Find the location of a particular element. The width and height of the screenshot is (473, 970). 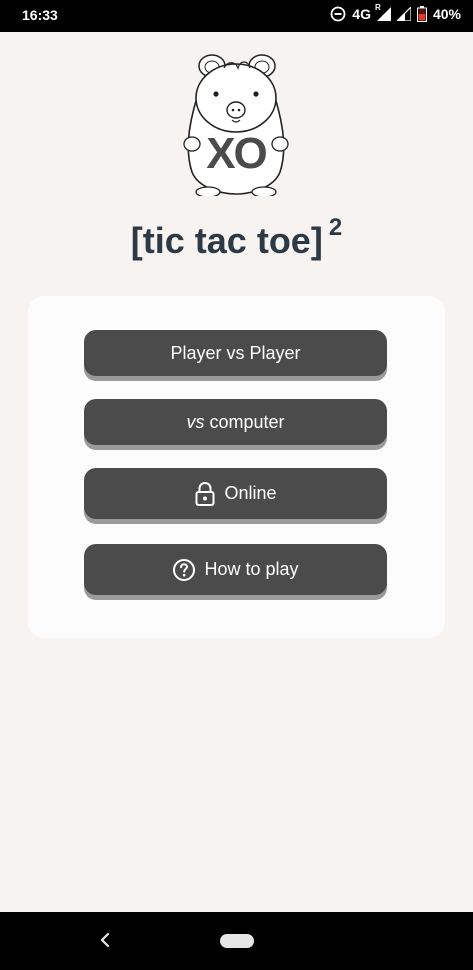

online-button: Online is located at coordinates (235, 493).